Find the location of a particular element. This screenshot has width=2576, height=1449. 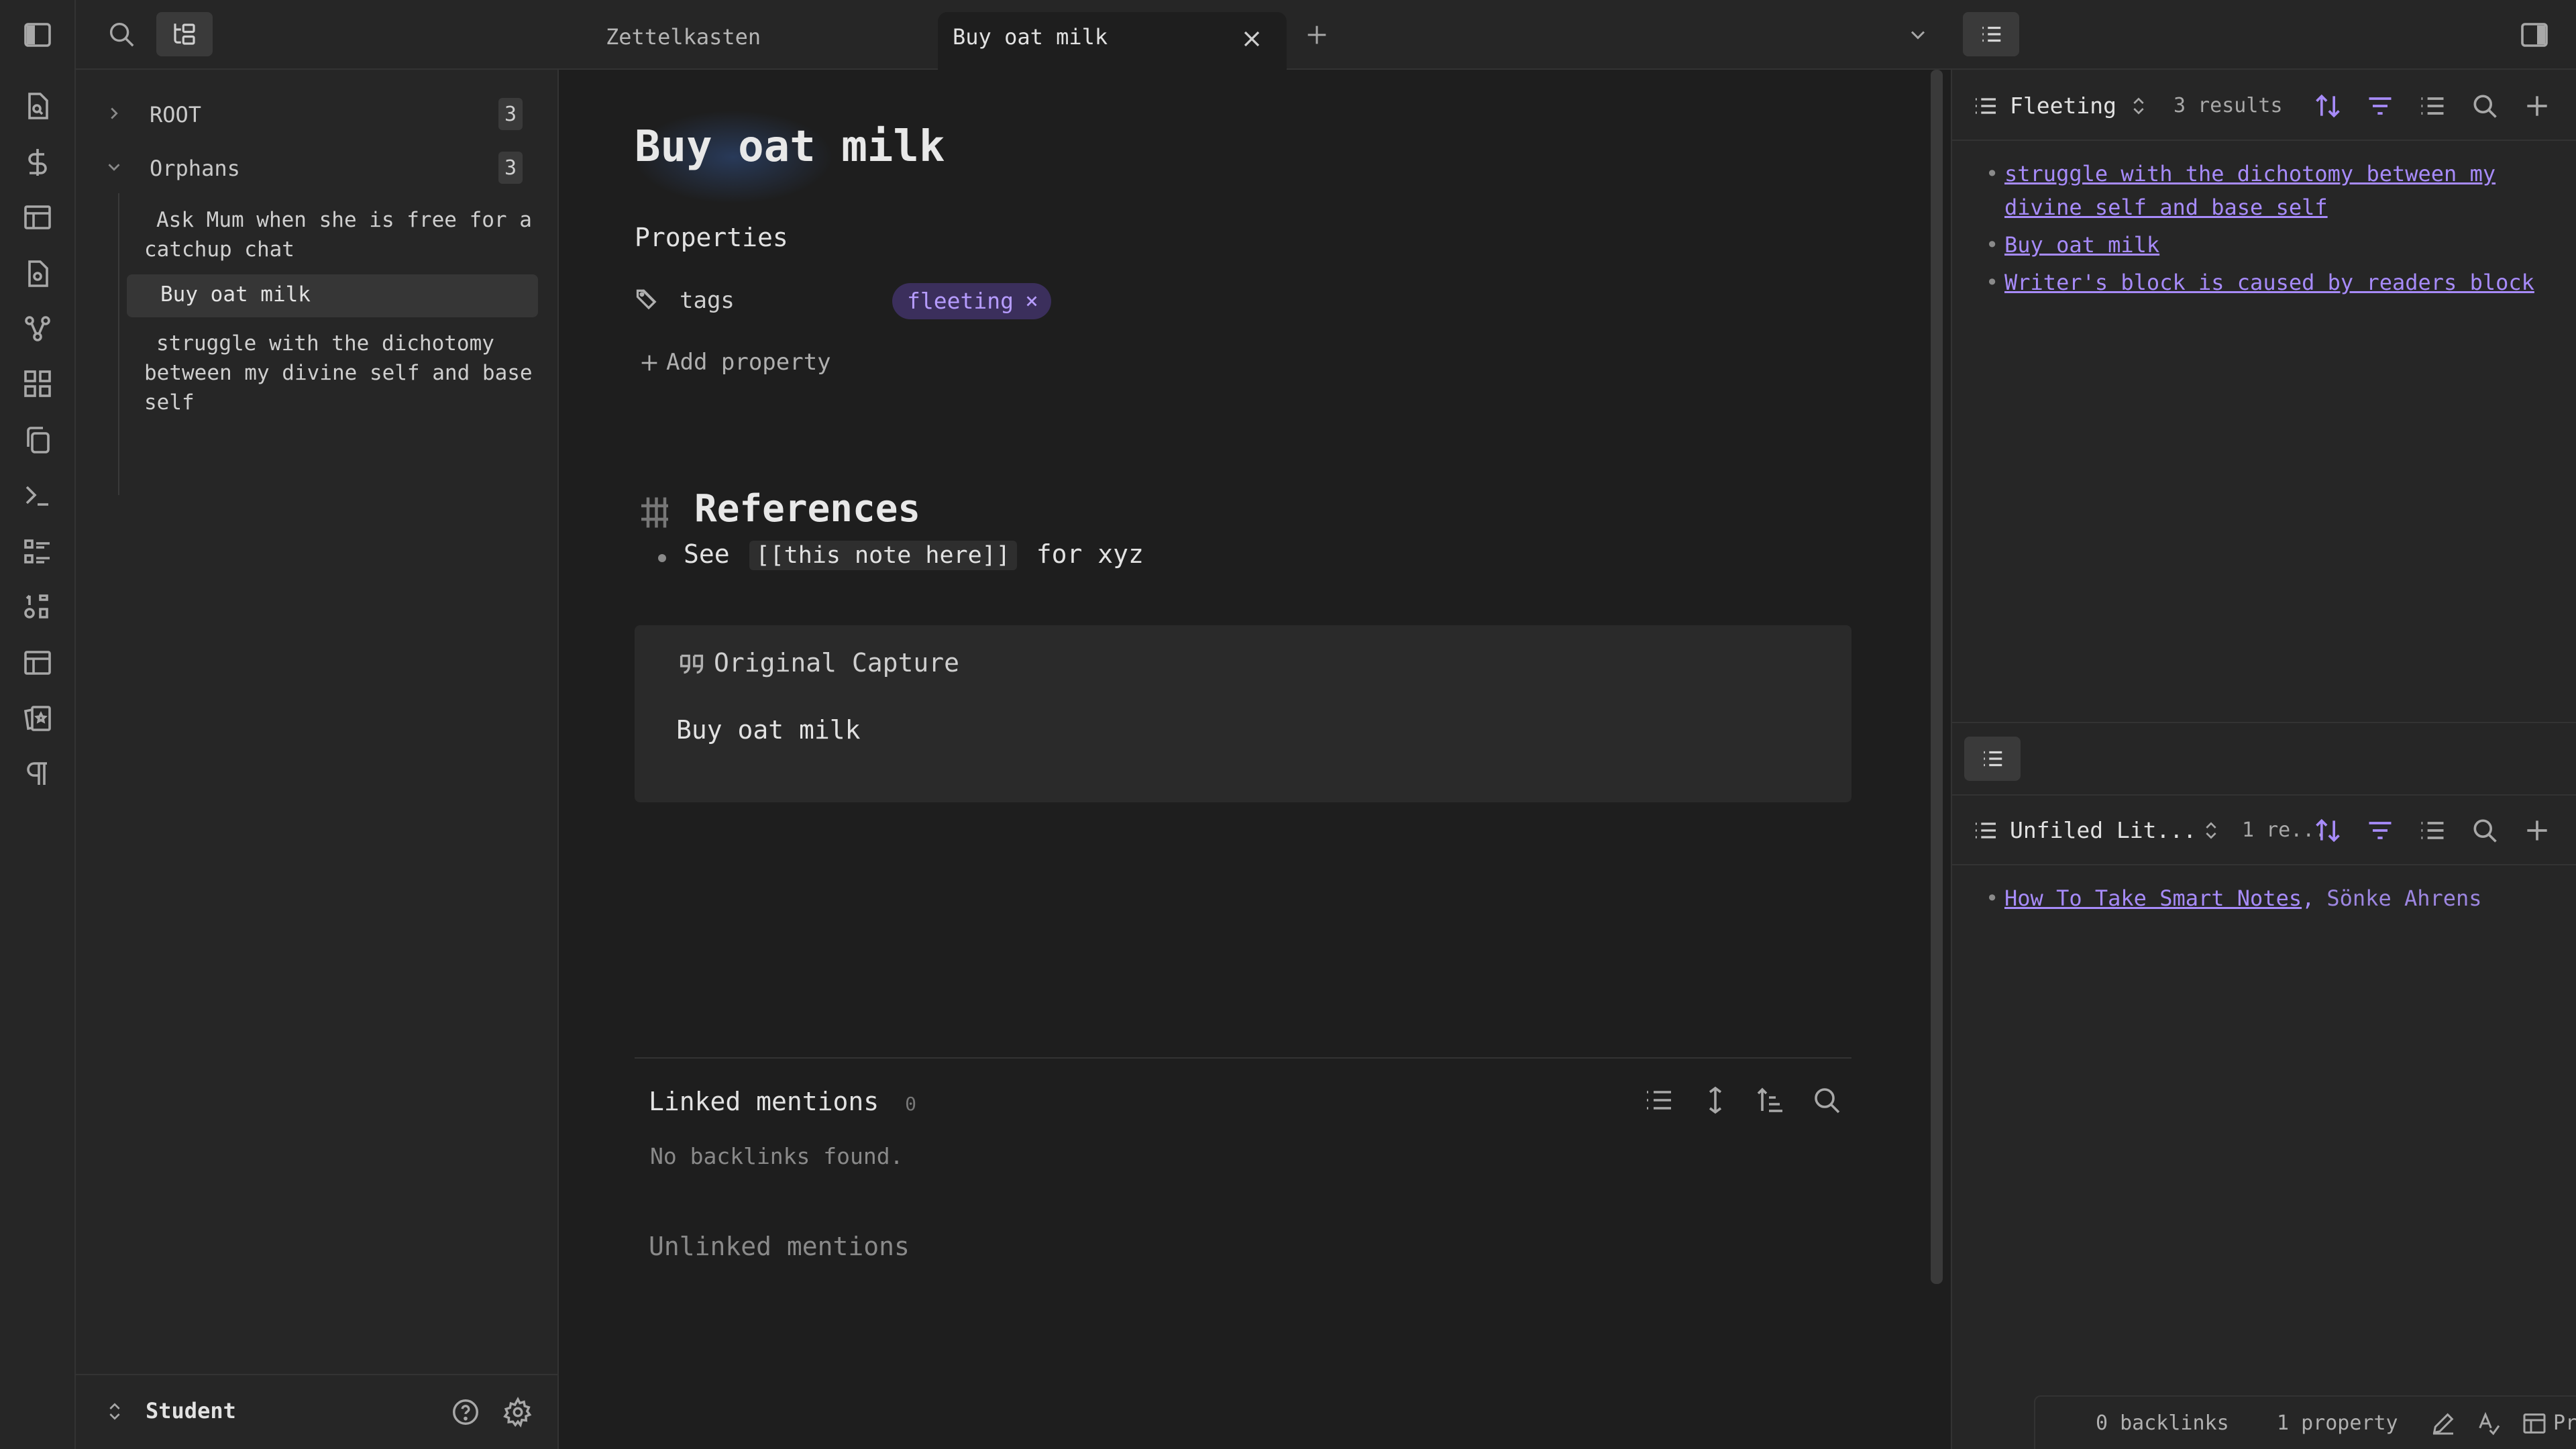

sort-ascending-icon is located at coordinates (1770, 1100).